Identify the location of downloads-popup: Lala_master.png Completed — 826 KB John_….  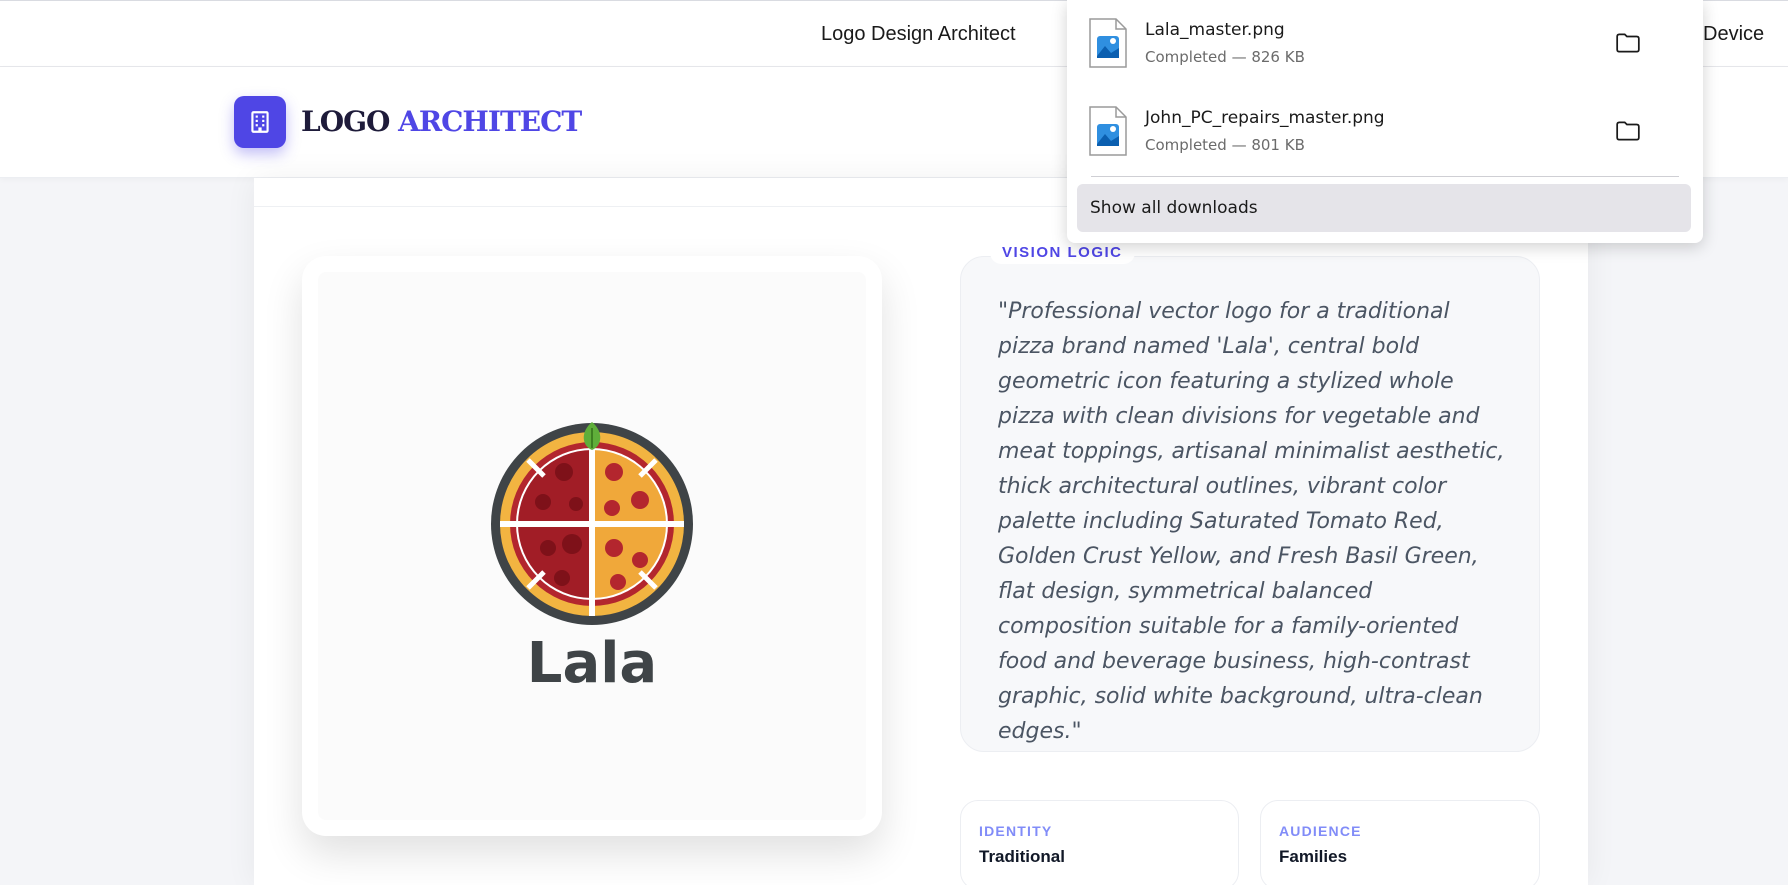
(1385, 121).